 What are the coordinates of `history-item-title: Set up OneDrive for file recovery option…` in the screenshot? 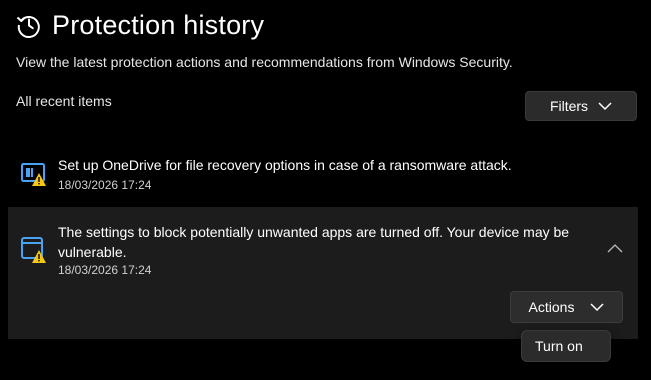 It's located at (285, 165).